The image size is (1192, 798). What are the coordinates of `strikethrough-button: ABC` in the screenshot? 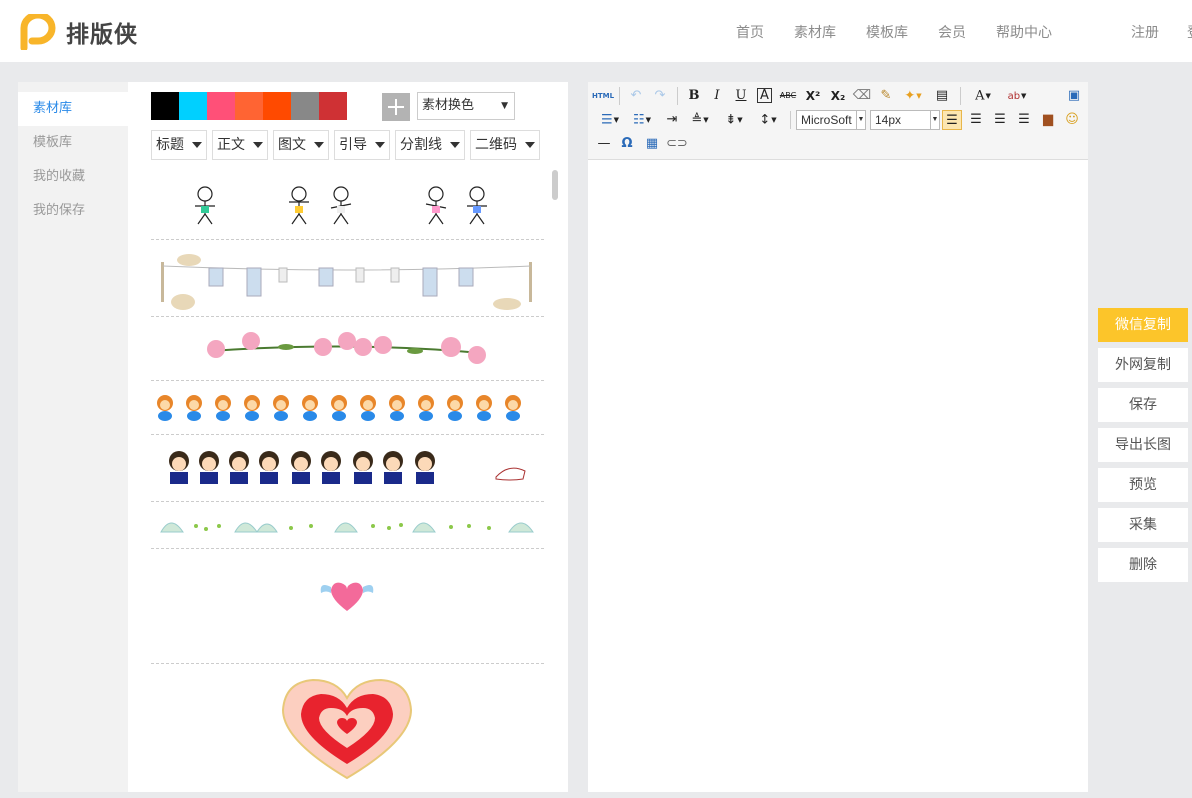 It's located at (788, 96).